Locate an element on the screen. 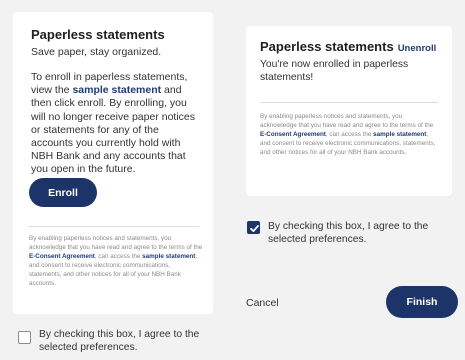  consent-checkbox-checked is located at coordinates (253, 227).